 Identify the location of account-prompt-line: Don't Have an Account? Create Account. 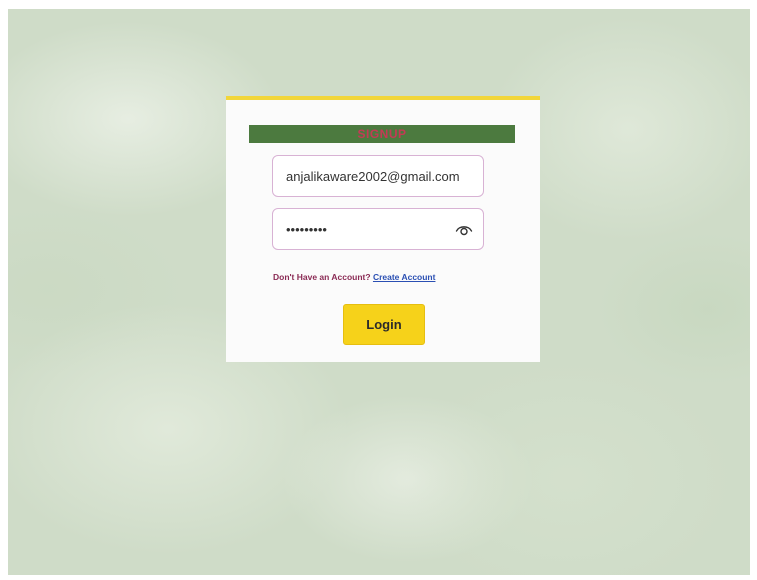
(354, 277).